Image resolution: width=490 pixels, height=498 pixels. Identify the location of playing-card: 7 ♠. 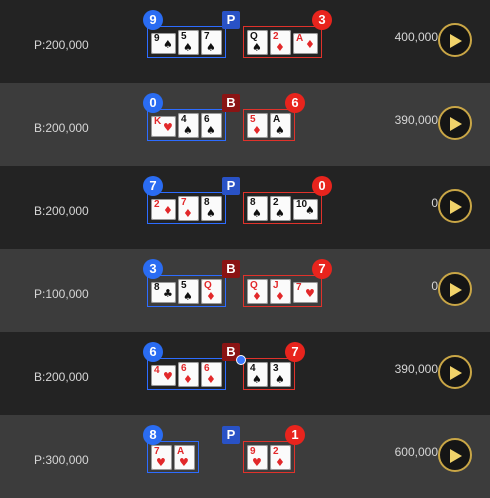
(211, 42).